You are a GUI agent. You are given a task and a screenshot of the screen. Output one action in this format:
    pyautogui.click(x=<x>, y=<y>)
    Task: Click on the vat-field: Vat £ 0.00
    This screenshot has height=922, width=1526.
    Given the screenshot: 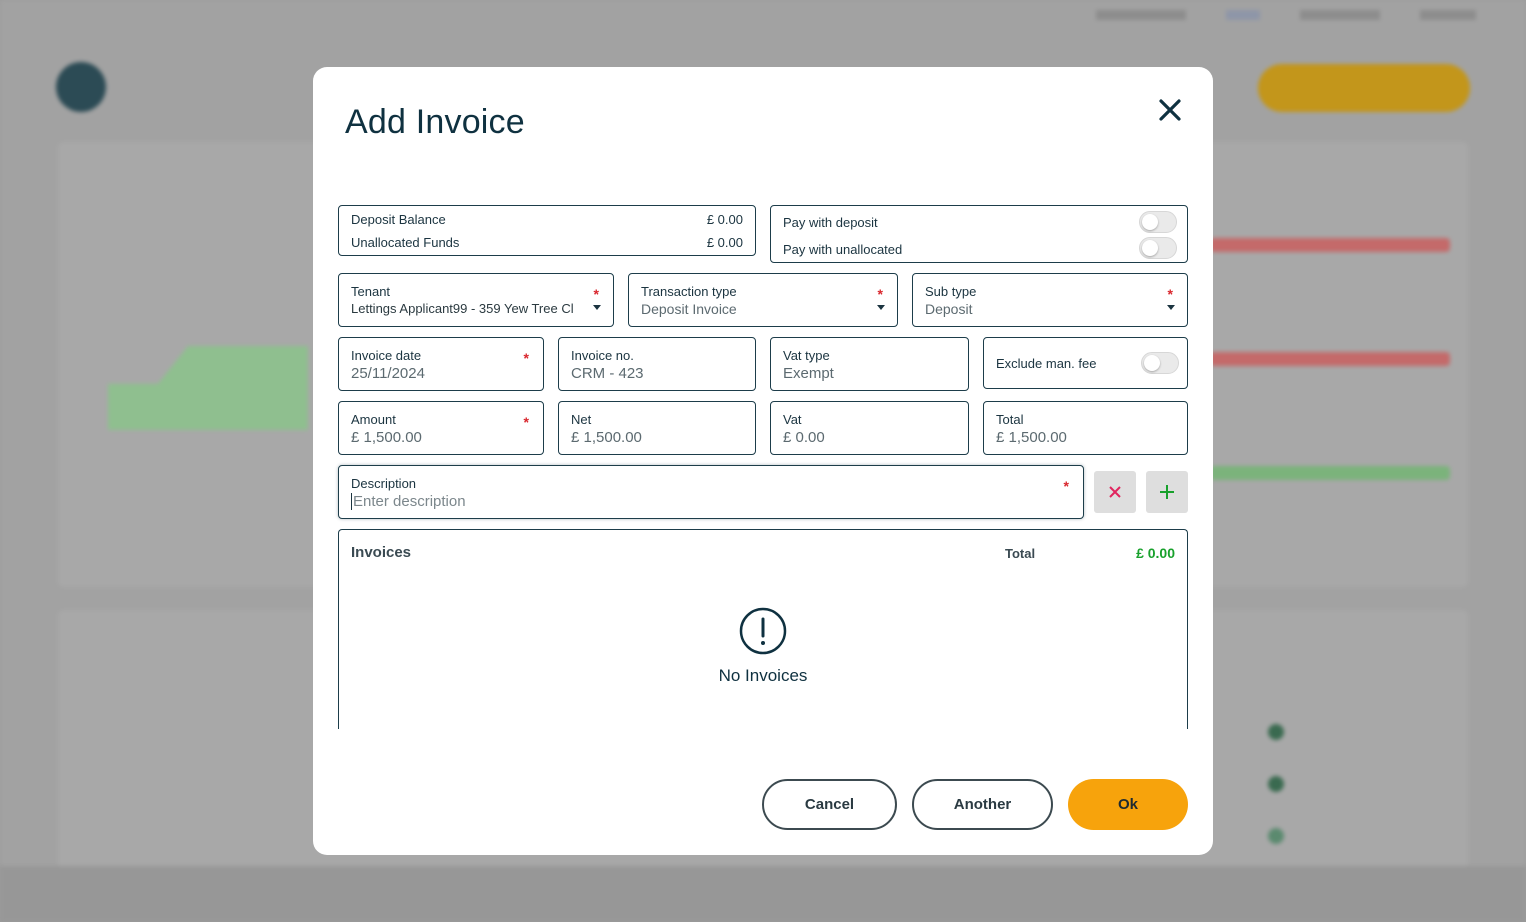 What is the action you would take?
    pyautogui.click(x=869, y=428)
    